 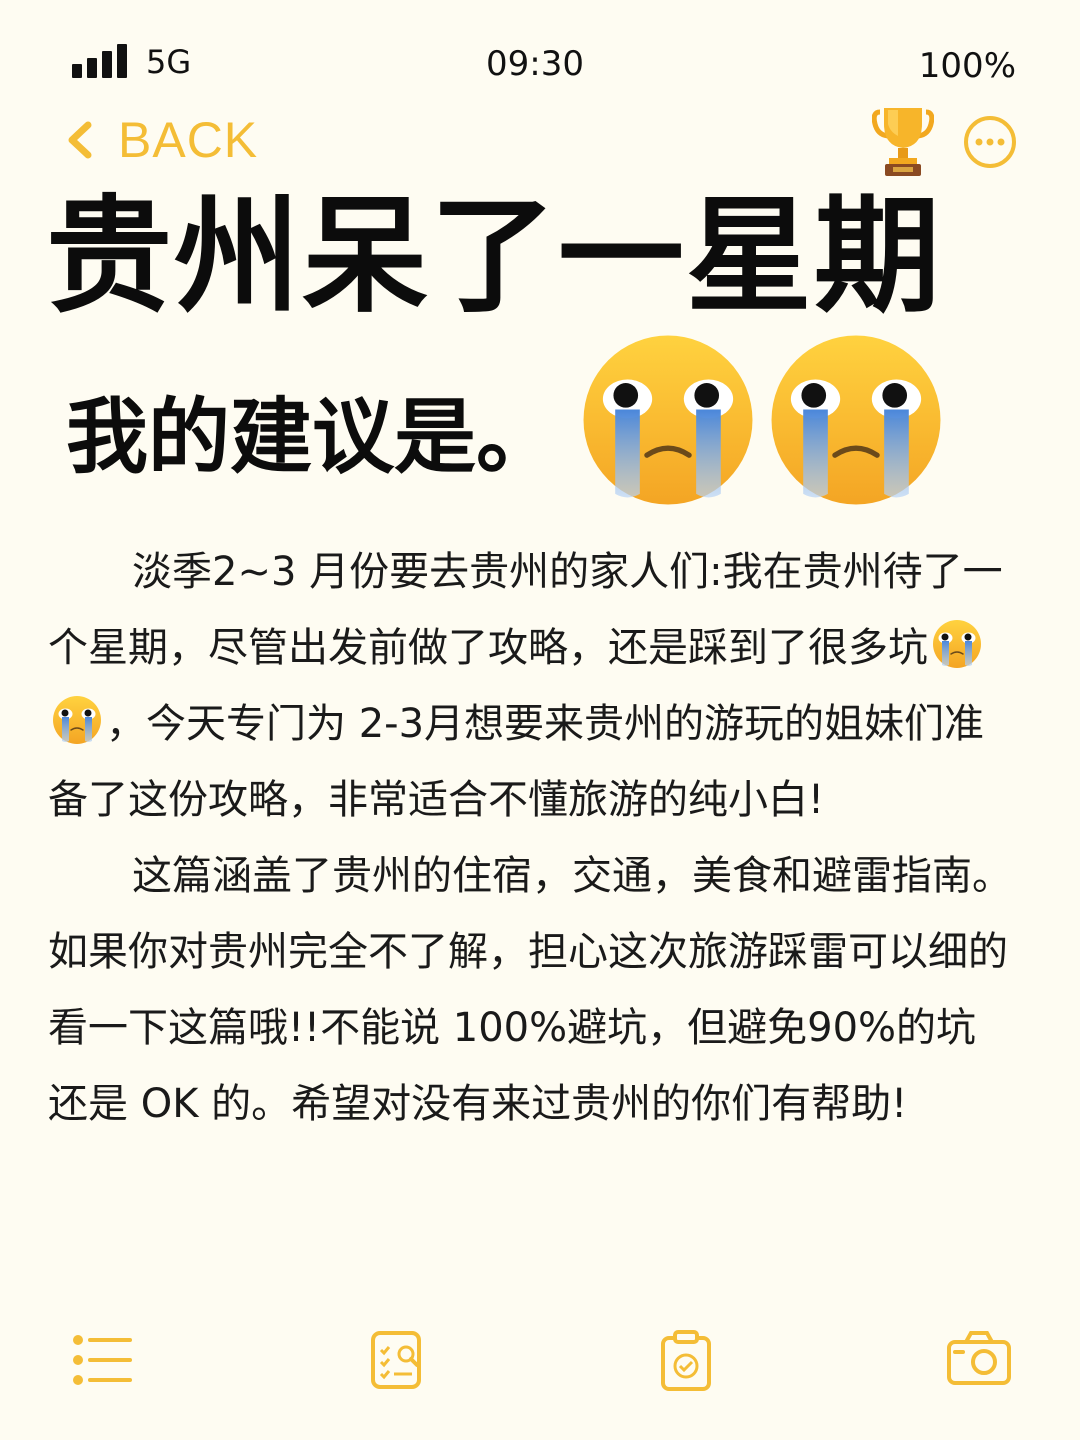 I want to click on subtitle: 我的建议是。, so click(x=312, y=437).